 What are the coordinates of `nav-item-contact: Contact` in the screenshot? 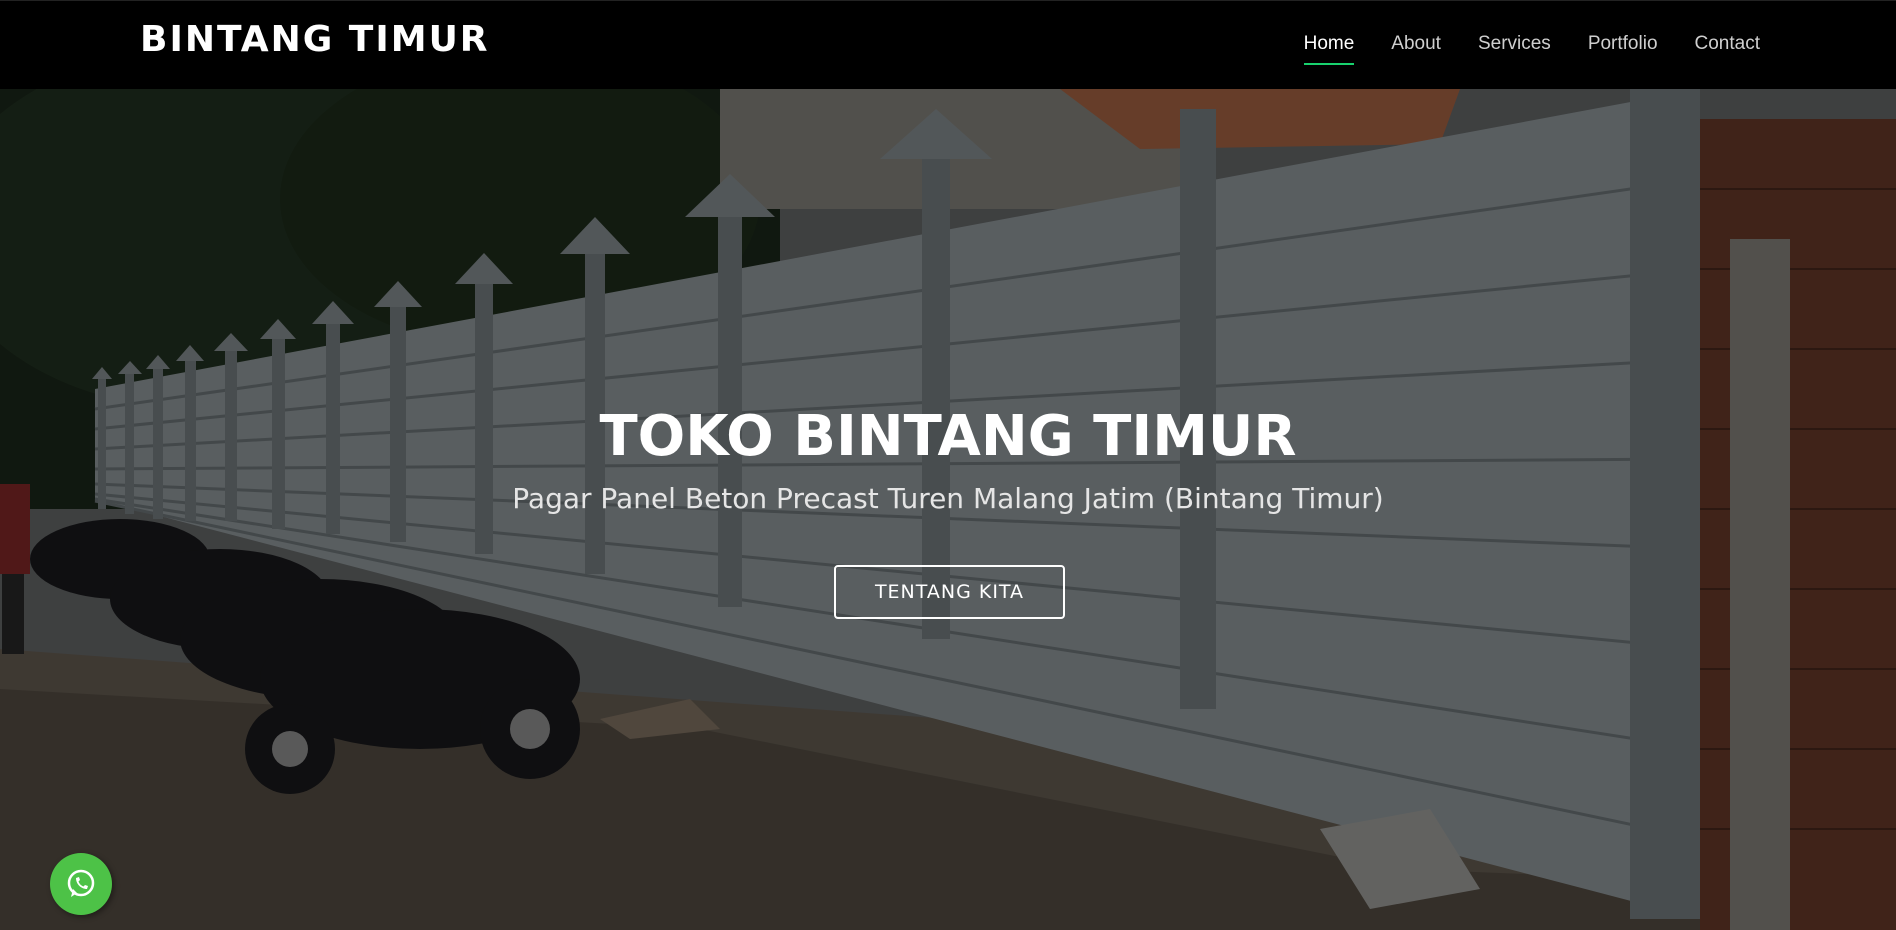 It's located at (1727, 49).